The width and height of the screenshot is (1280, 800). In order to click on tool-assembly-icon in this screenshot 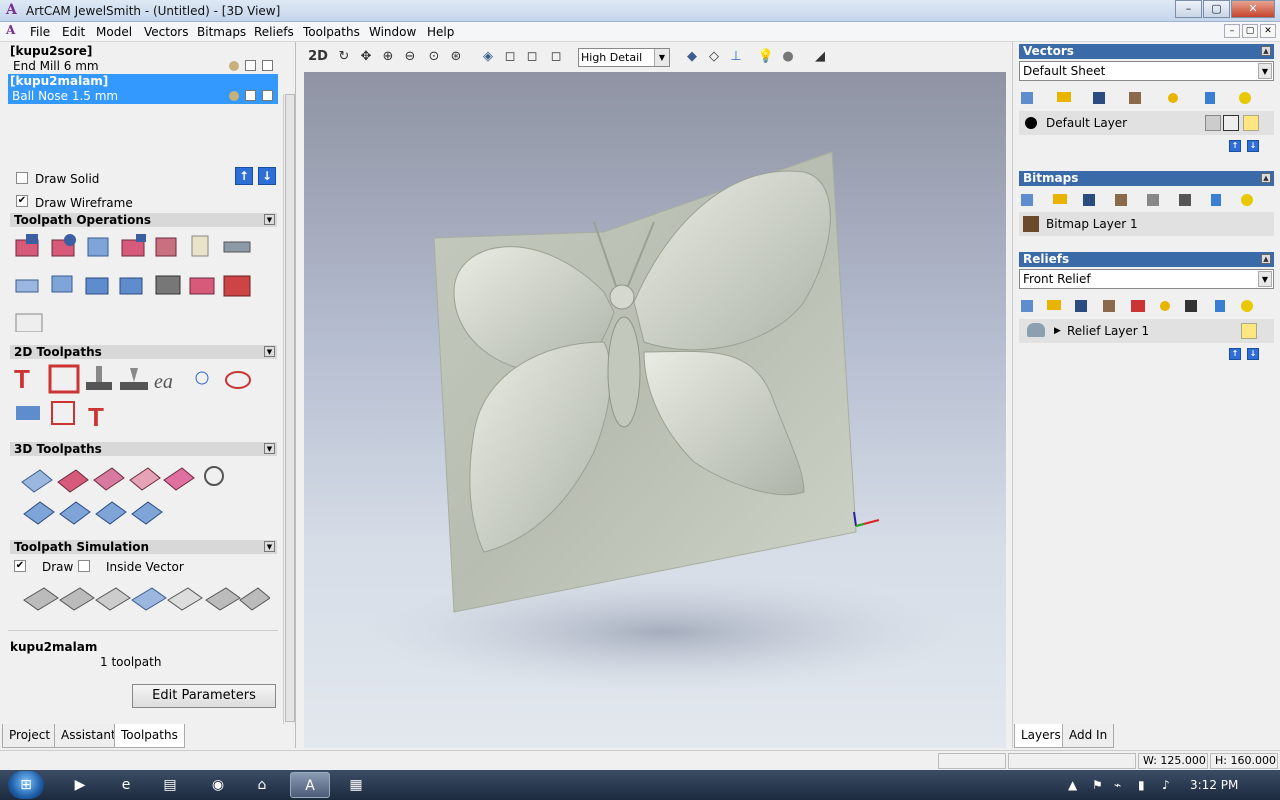, I will do `click(237, 247)`.